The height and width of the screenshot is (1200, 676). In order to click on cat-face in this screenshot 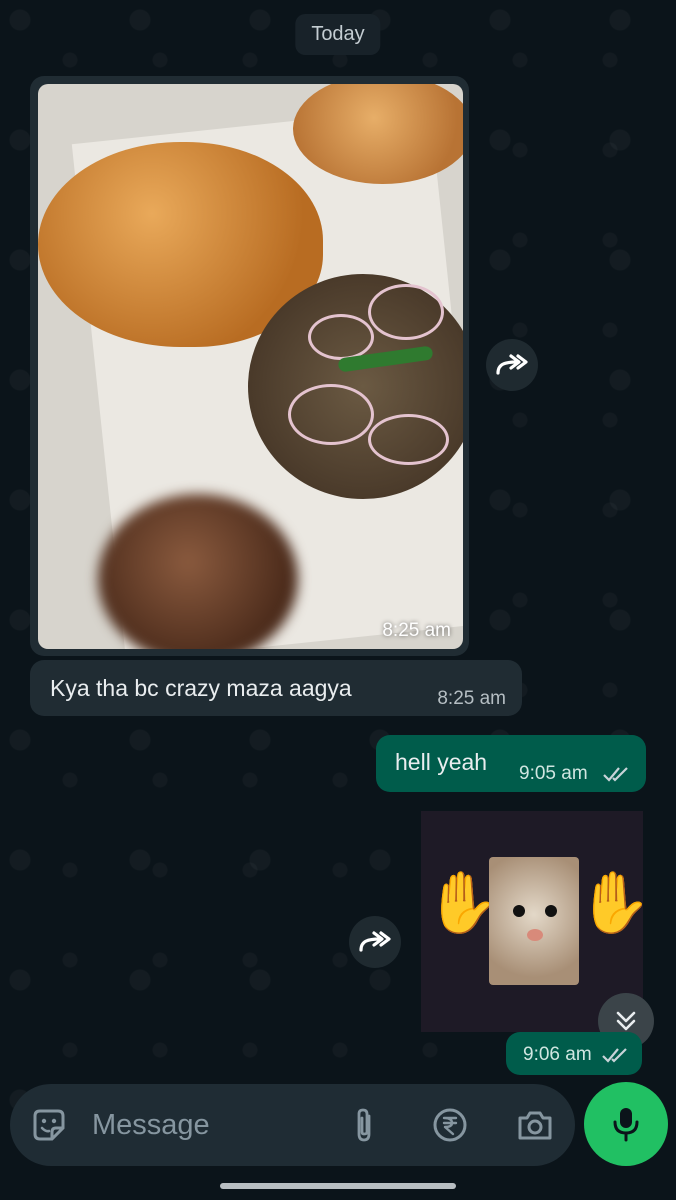, I will do `click(534, 921)`.